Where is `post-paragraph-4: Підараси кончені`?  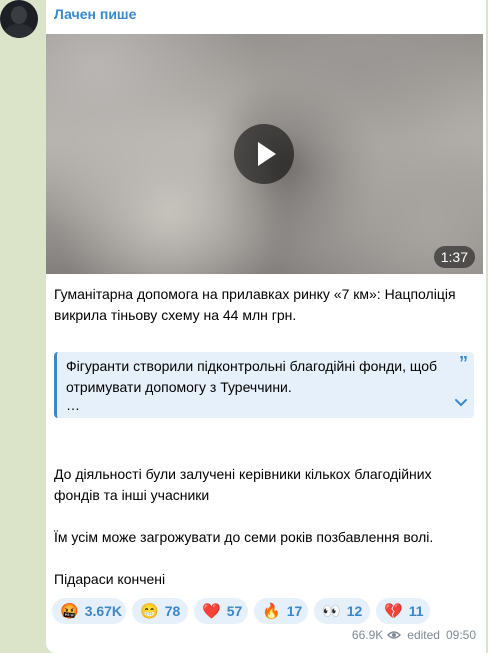
post-paragraph-4: Підараси кончені is located at coordinates (110, 579).